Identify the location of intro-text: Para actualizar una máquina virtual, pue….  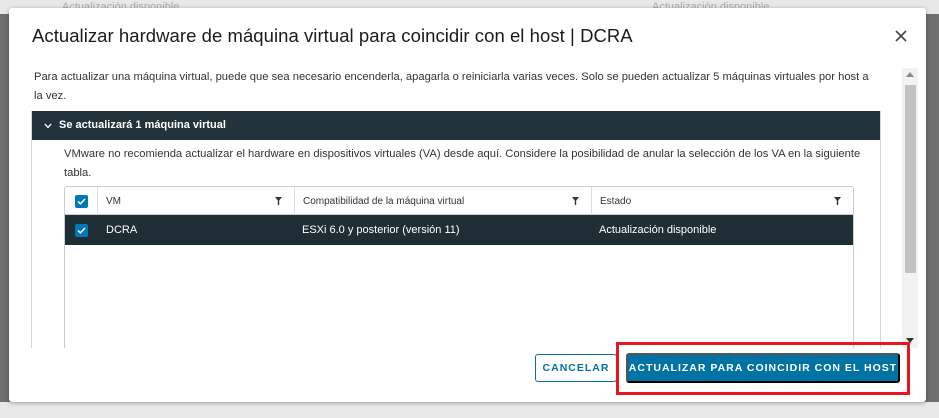
(451, 86).